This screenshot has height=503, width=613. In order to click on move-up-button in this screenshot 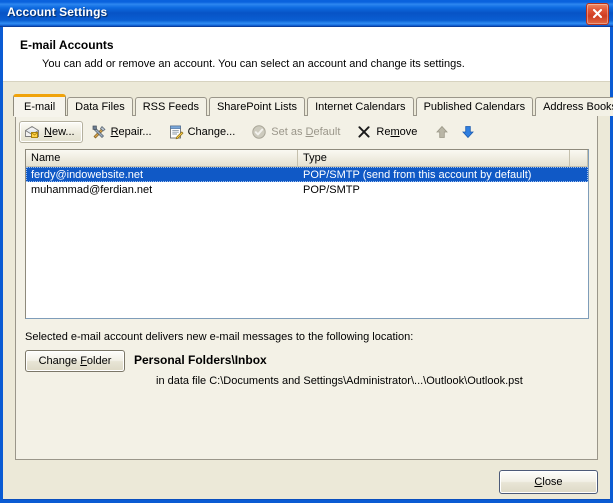, I will do `click(442, 132)`.